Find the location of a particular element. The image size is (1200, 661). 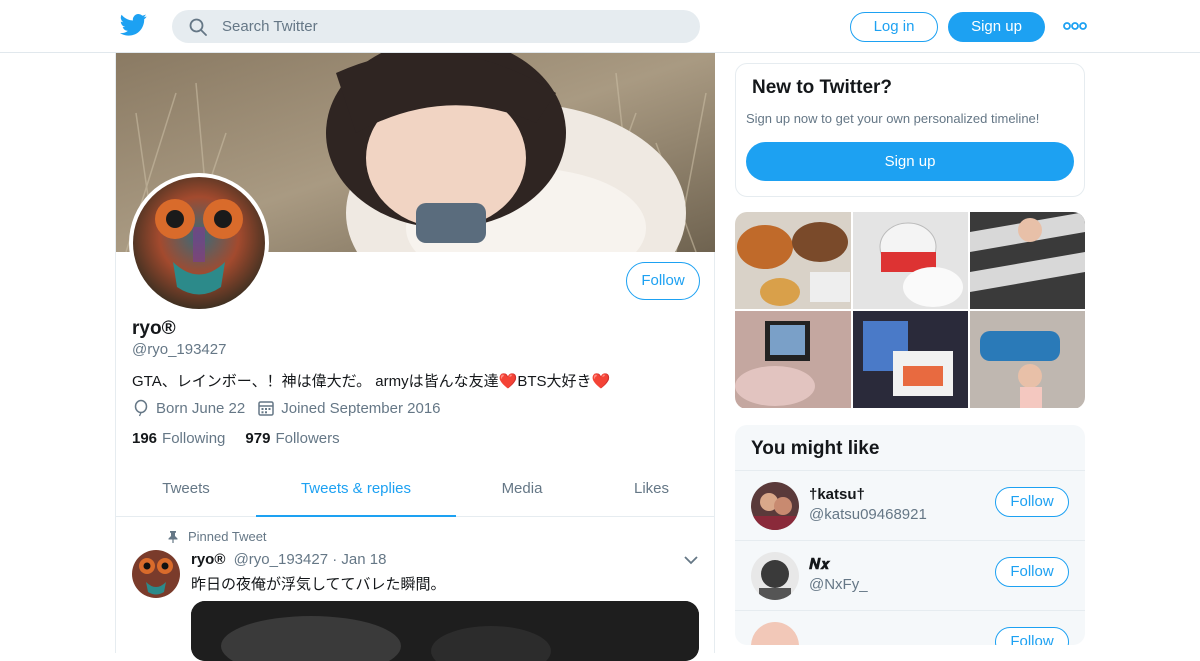

followers-label: Followers is located at coordinates (307, 438).